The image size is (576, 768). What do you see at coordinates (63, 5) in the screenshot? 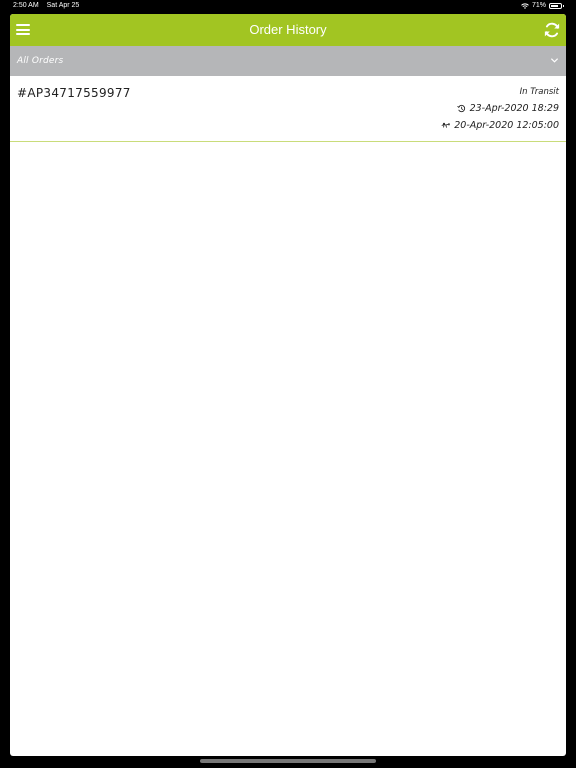
I see `status-date: Sat Apr 25` at bounding box center [63, 5].